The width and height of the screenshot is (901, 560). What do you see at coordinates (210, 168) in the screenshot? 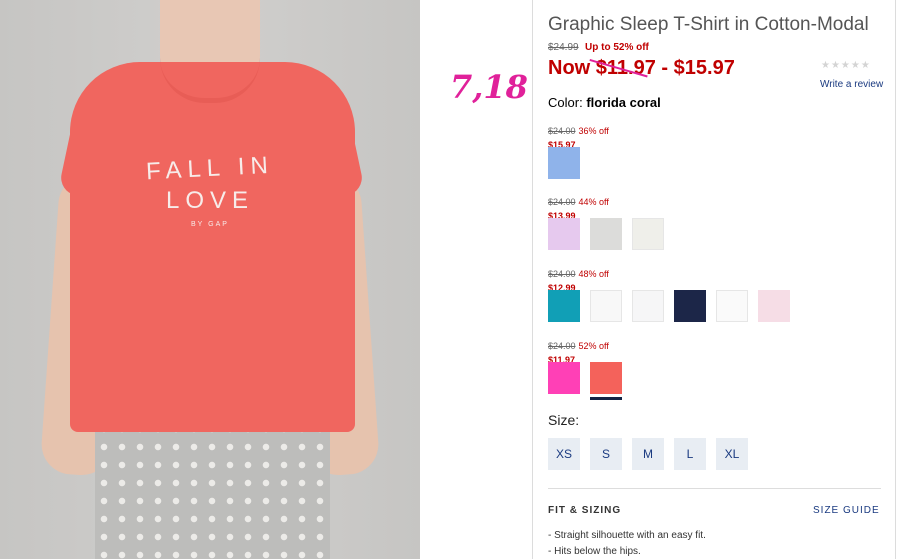
I see `shirt-graphic-line1: FALL IN` at bounding box center [210, 168].